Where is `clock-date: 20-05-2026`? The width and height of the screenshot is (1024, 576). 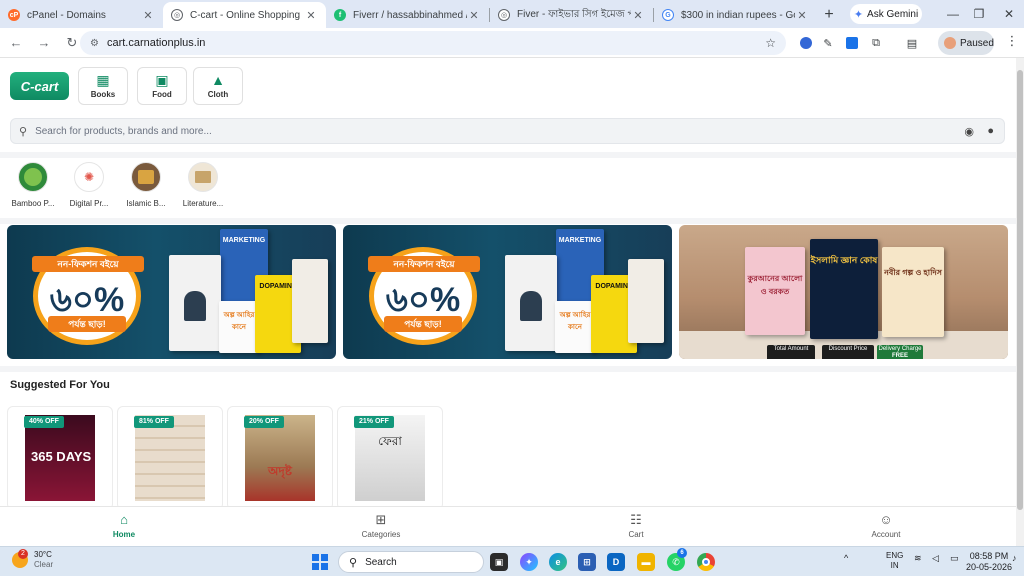 clock-date: 20-05-2026 is located at coordinates (989, 567).